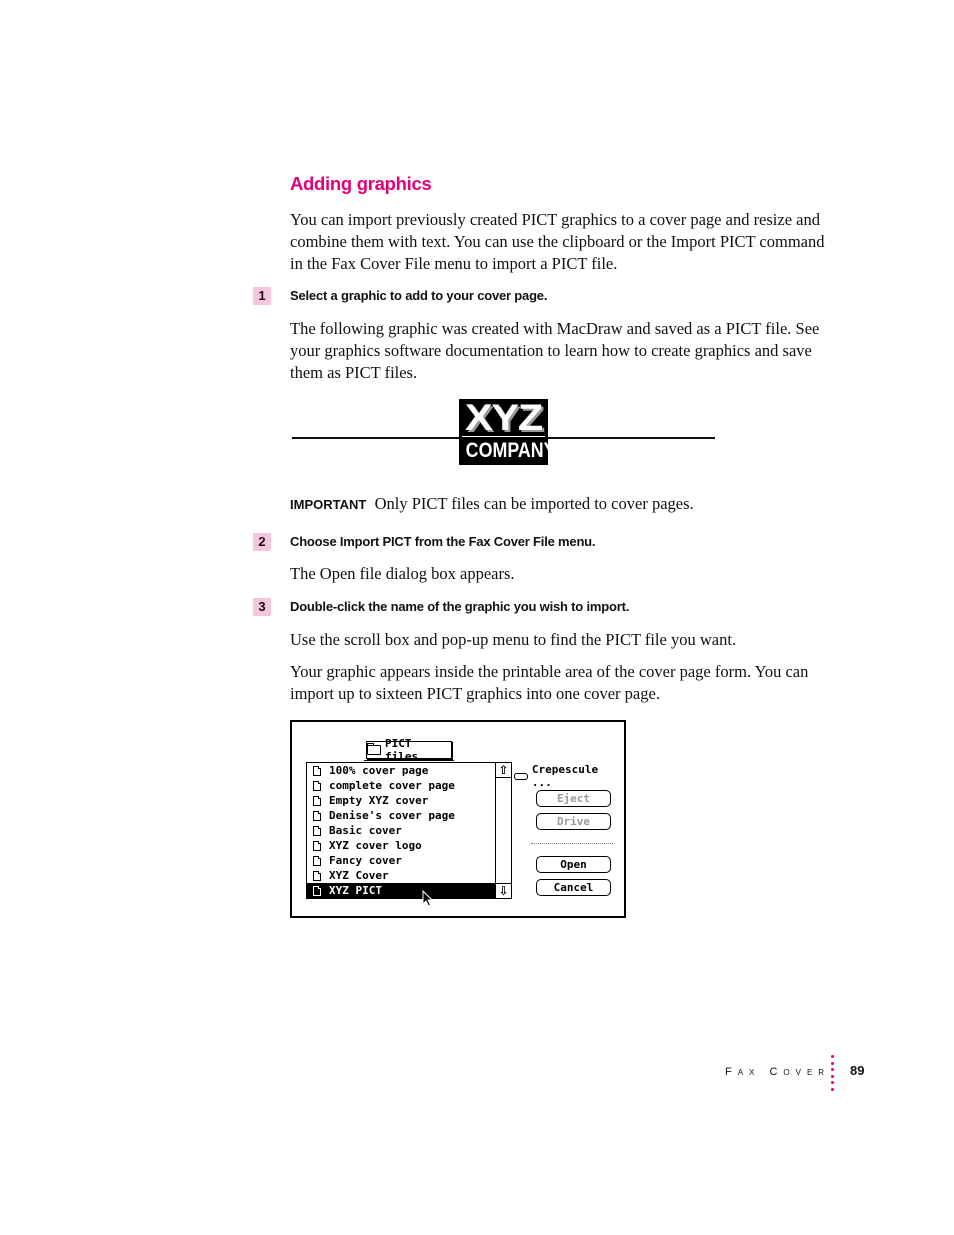 The height and width of the screenshot is (1235, 954). What do you see at coordinates (503, 417) in the screenshot?
I see `logo-xyz-text: XYZ` at bounding box center [503, 417].